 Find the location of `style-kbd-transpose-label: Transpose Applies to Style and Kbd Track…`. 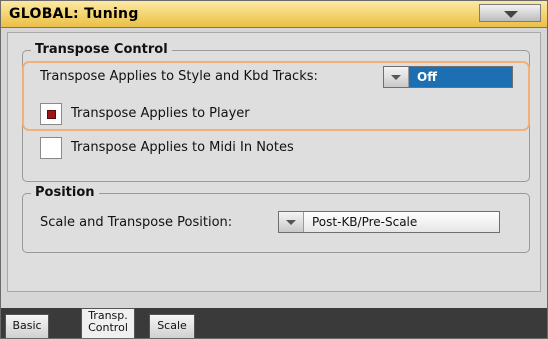

style-kbd-transpose-label: Transpose Applies to Style and Kbd Track… is located at coordinates (179, 76).